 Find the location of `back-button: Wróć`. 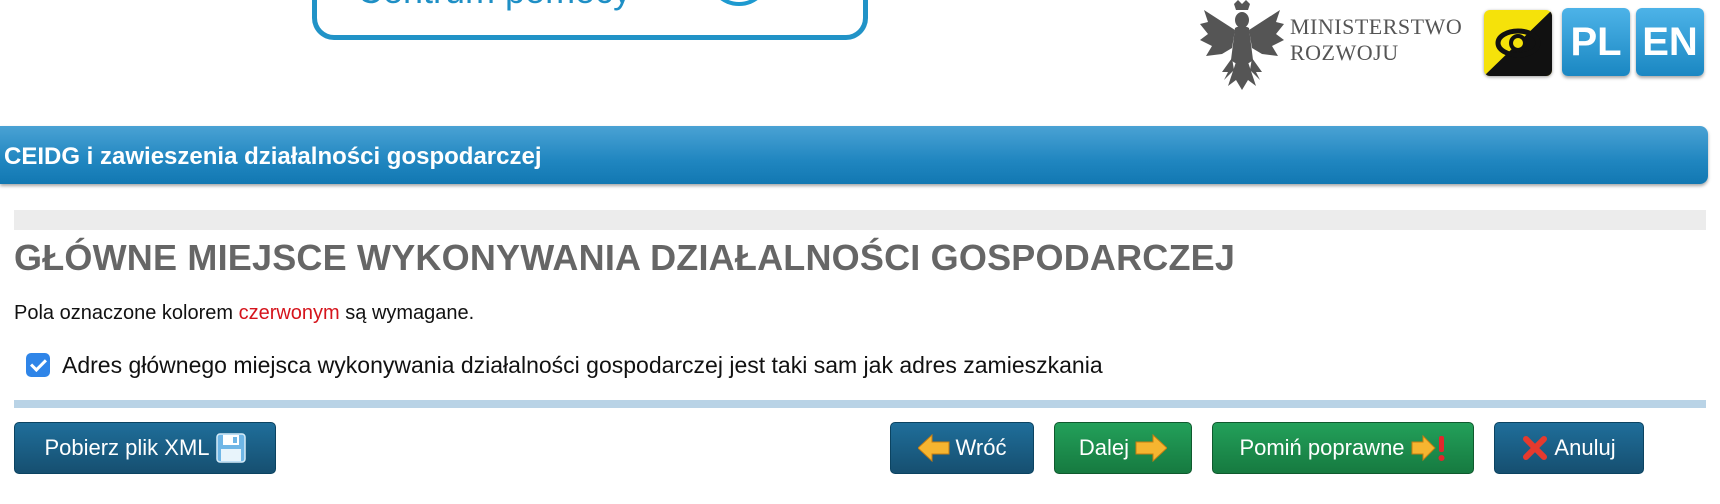

back-button: Wróć is located at coordinates (962, 448).